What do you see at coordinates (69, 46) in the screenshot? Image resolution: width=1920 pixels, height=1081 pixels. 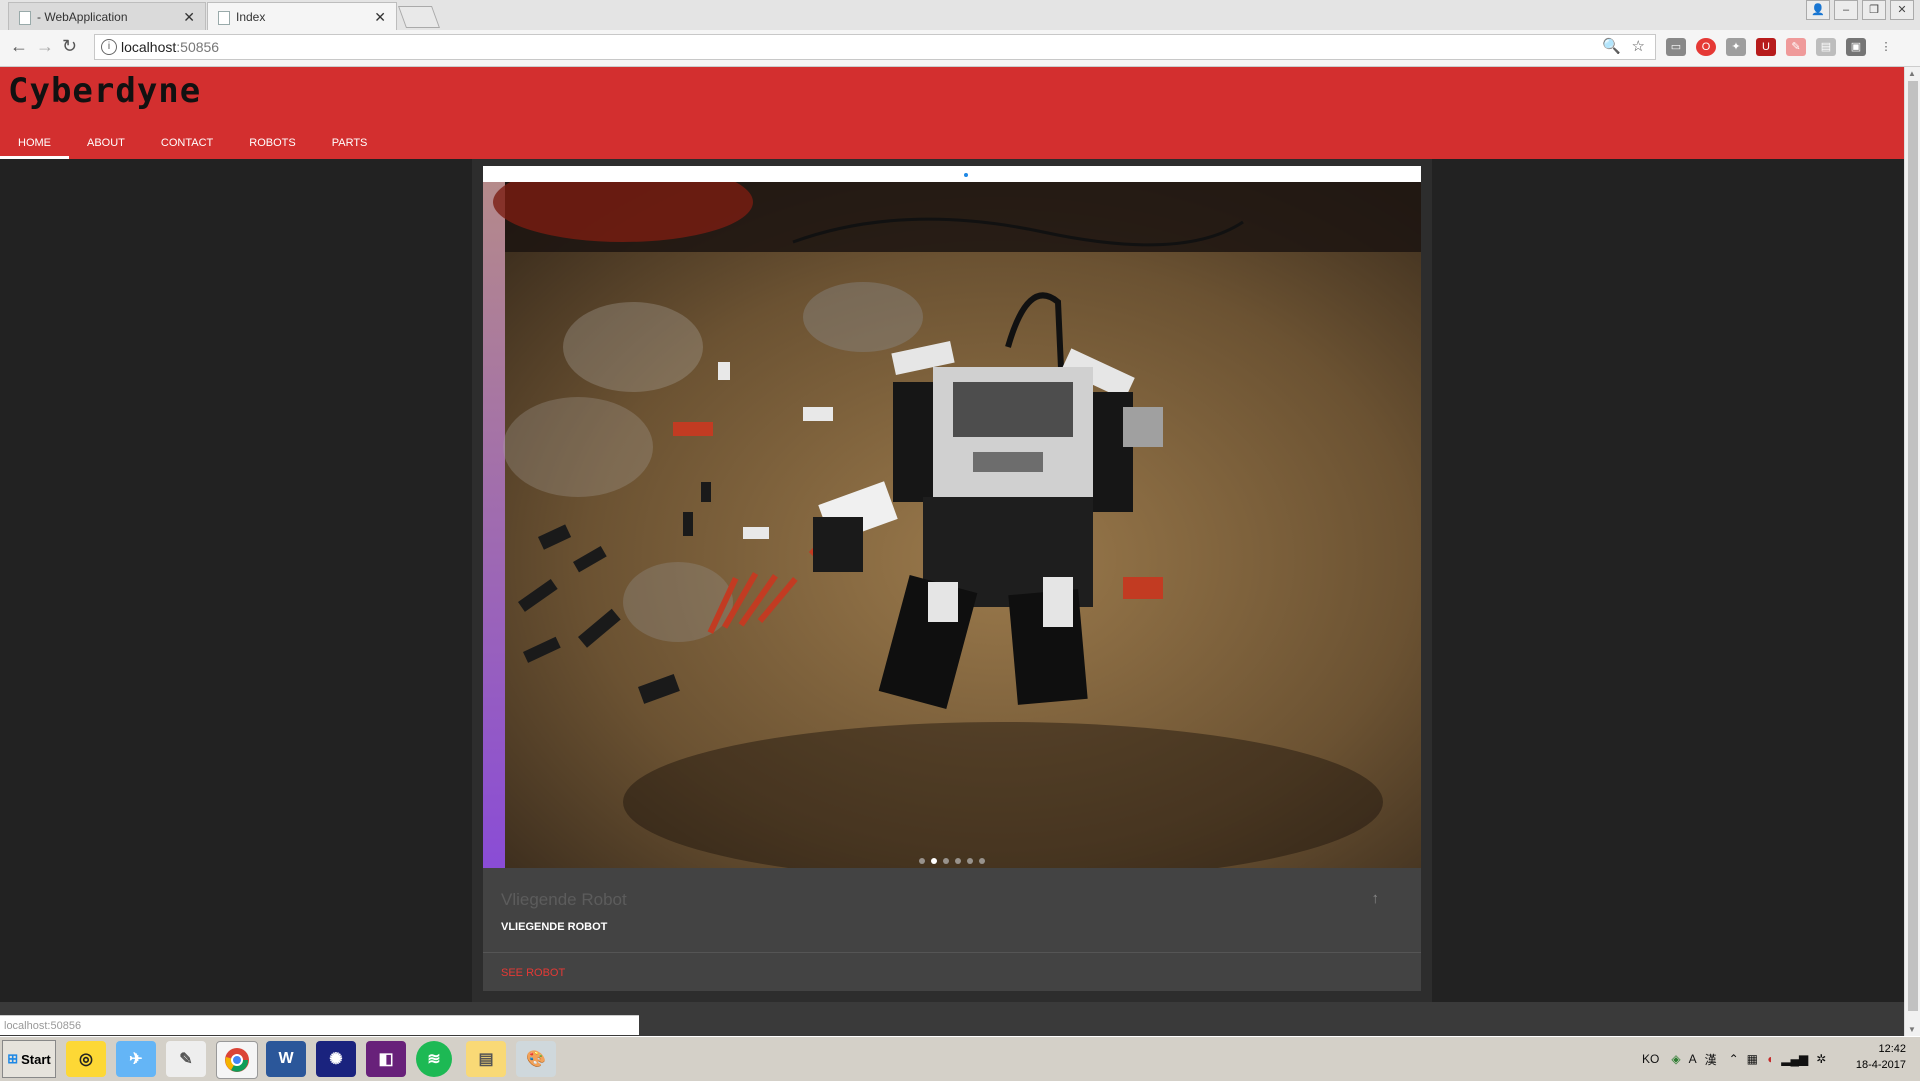 I see `reload-icon: ↻` at bounding box center [69, 46].